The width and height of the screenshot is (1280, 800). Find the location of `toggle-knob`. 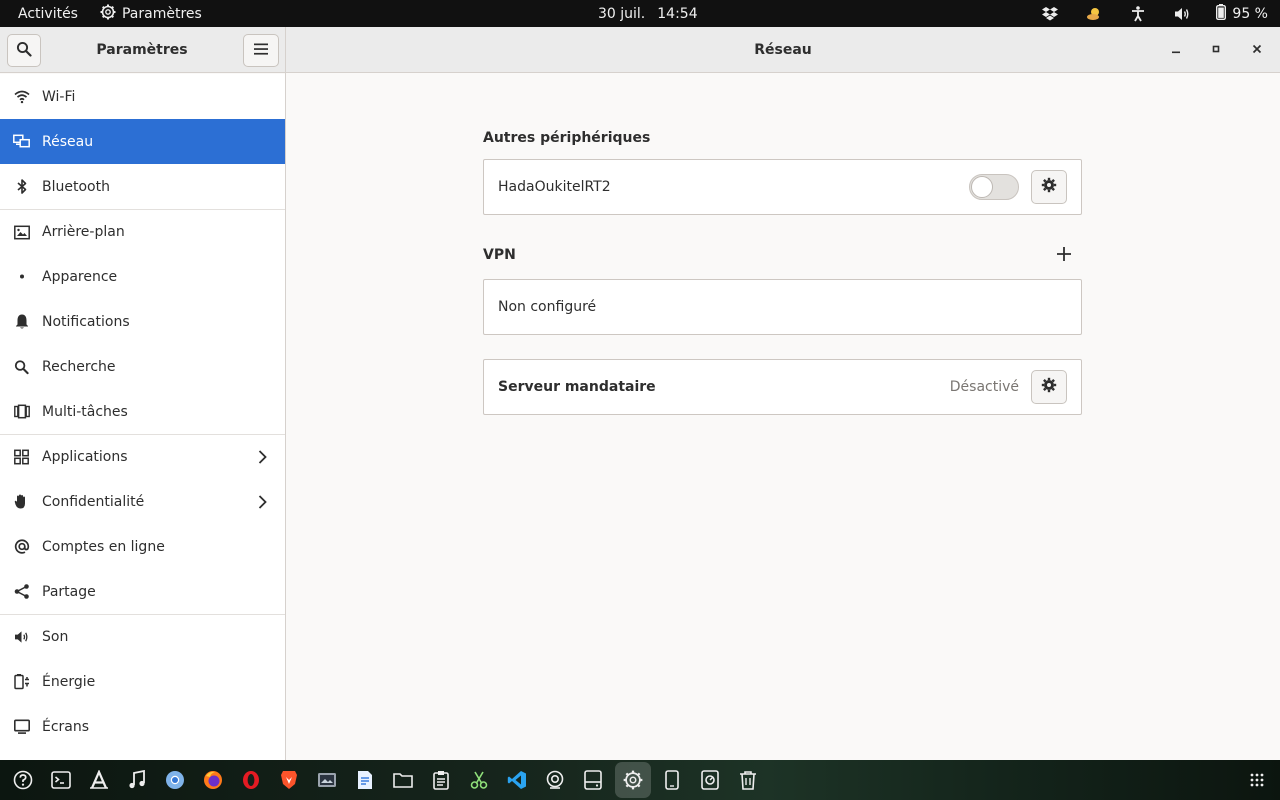

toggle-knob is located at coordinates (982, 187).